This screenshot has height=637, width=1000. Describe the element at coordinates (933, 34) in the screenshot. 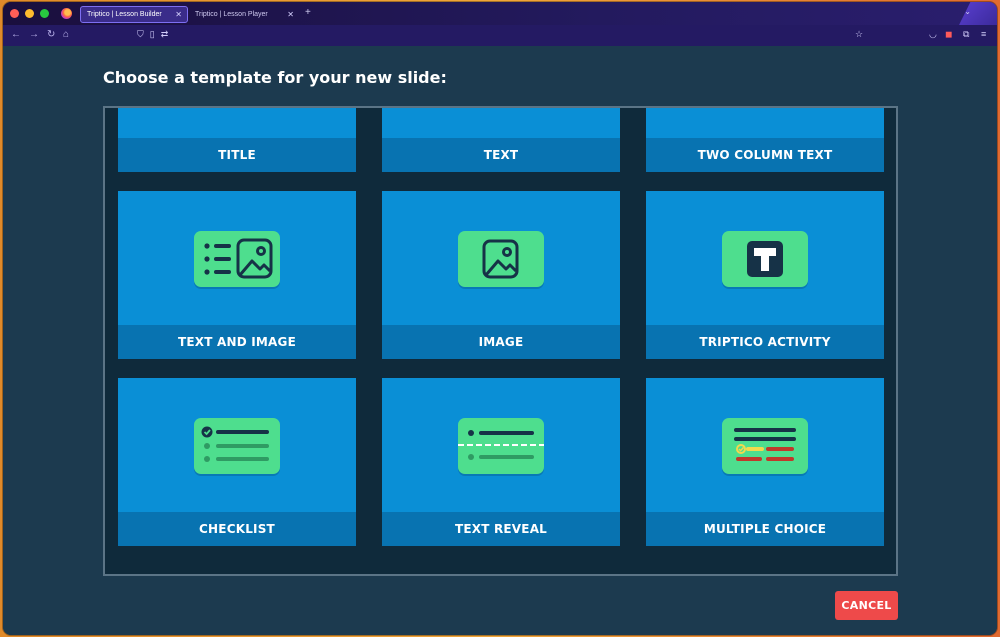

I see `pocket-icon: ◡` at that location.